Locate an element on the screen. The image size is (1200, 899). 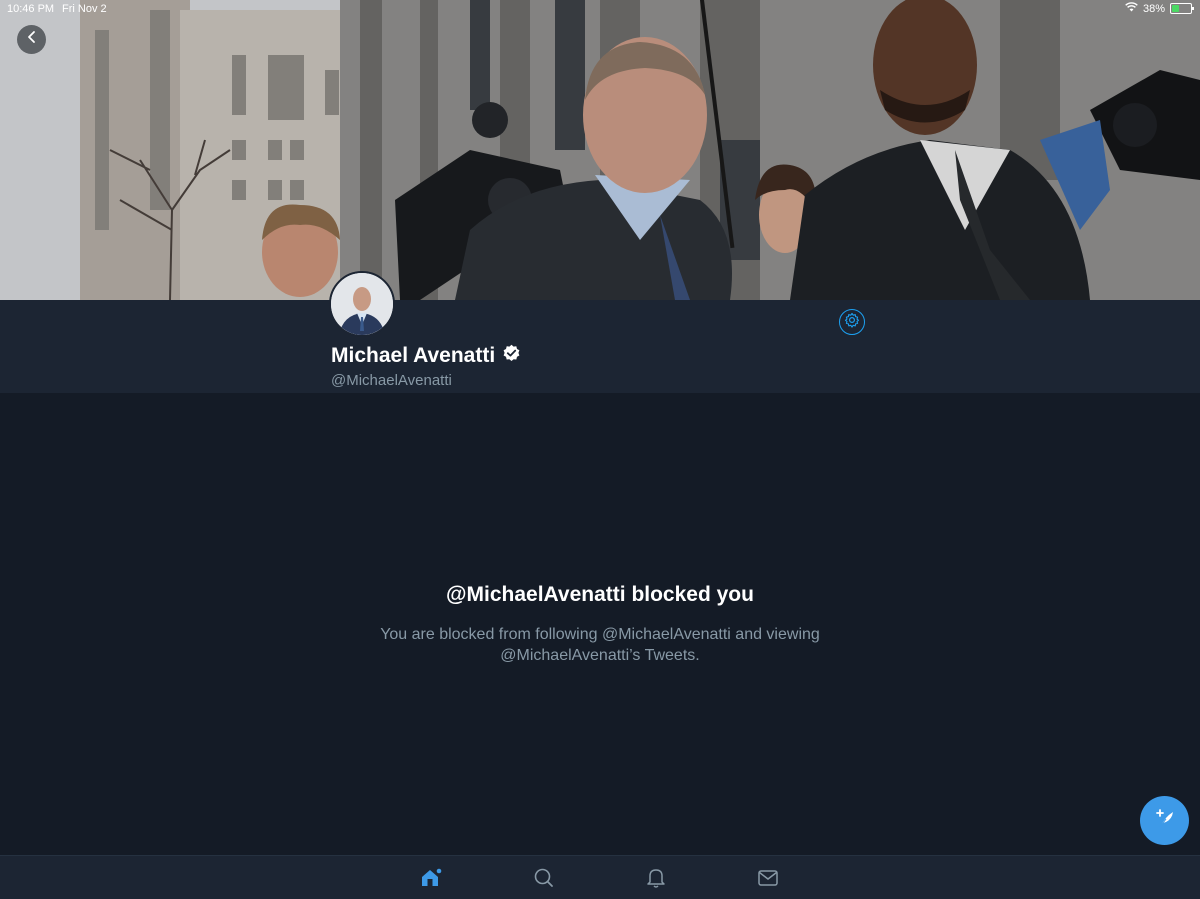
status-indicators: 38% is located at coordinates (1159, 8).